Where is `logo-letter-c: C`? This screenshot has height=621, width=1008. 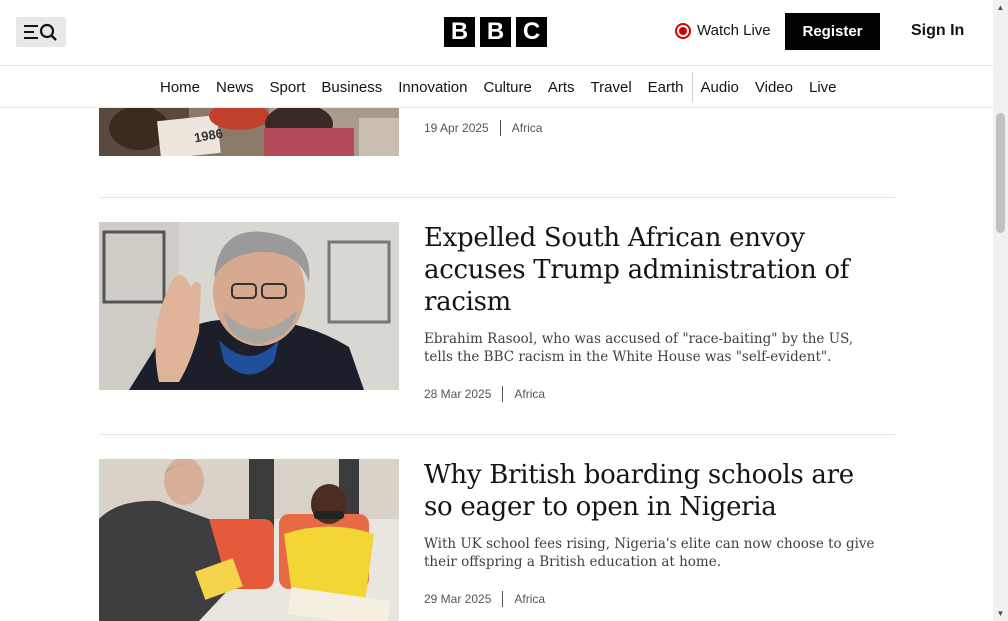 logo-letter-c: C is located at coordinates (531, 32).